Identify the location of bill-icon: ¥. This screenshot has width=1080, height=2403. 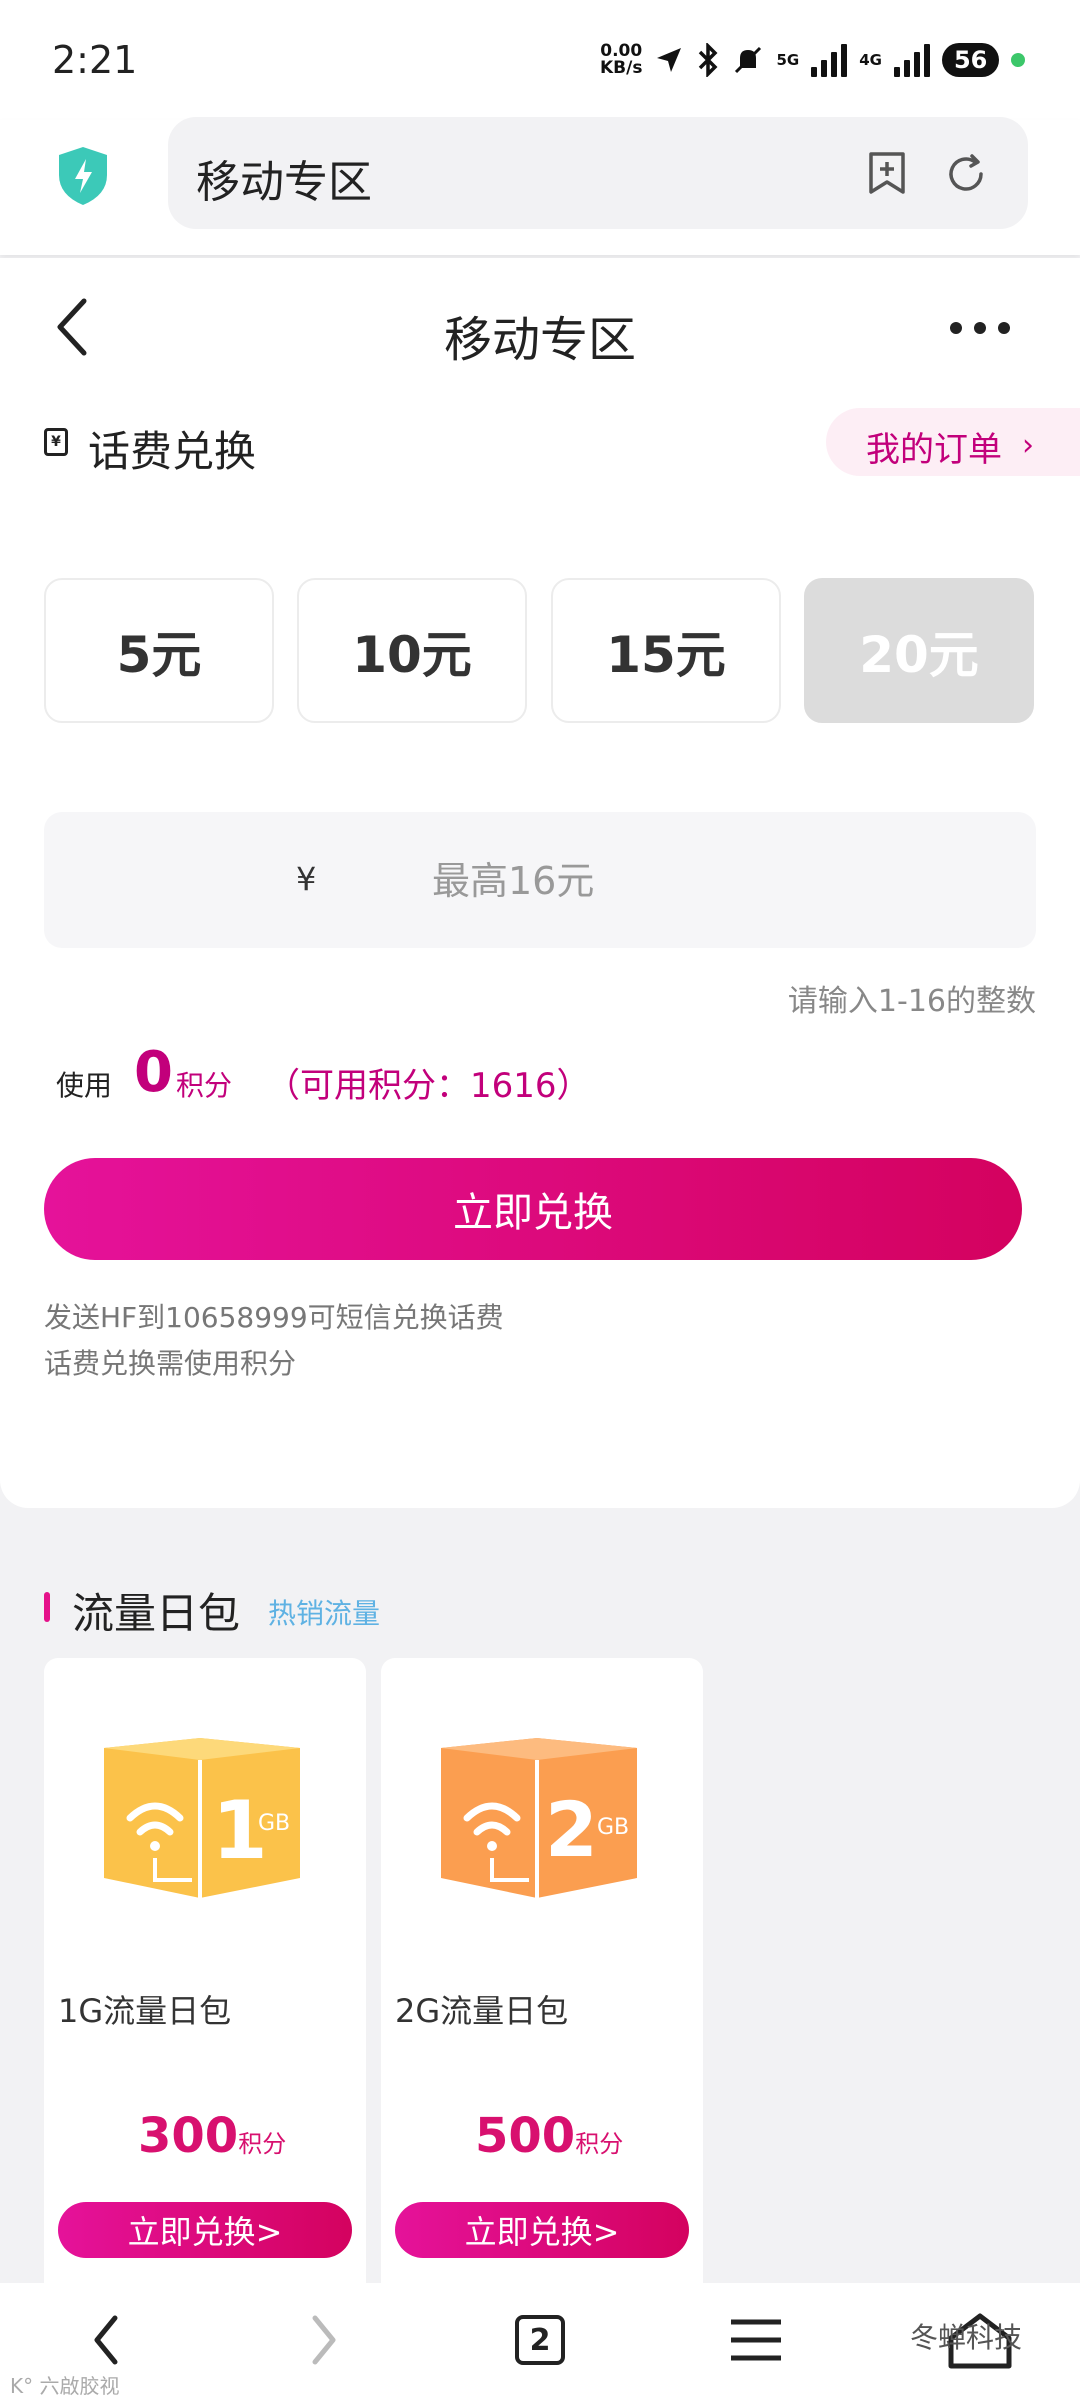
(56, 442).